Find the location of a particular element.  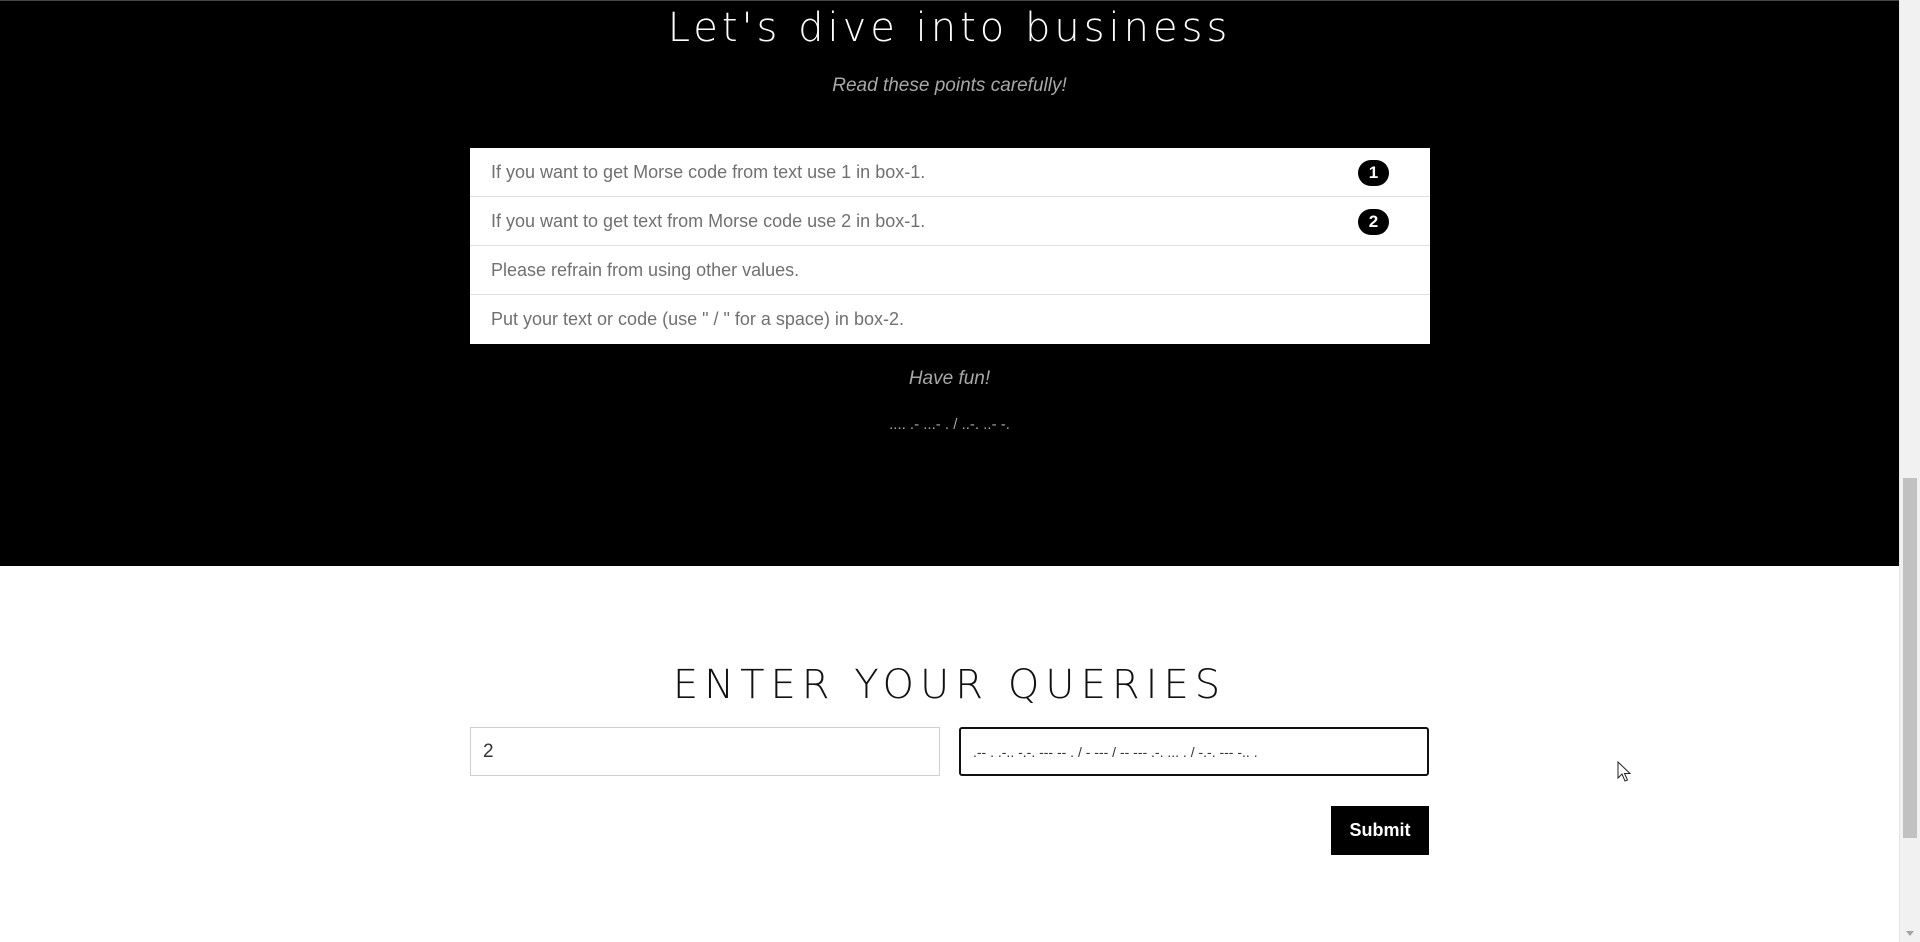

vertical-scrollbar is located at coordinates (1909, 471).